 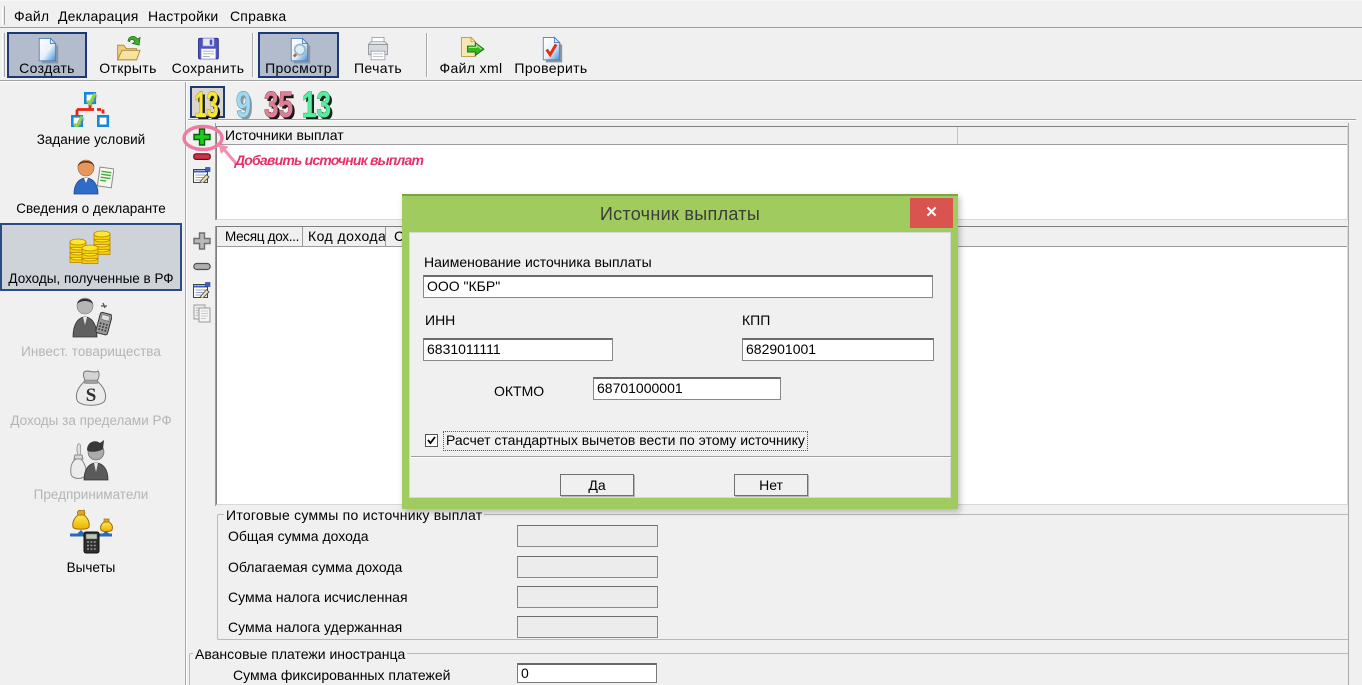 What do you see at coordinates (278, 103) in the screenshot?
I see `svg-text: 35` at bounding box center [278, 103].